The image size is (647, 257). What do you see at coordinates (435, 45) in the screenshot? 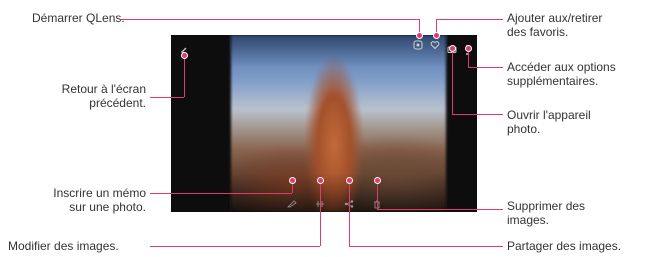
I see `heart-icon` at bounding box center [435, 45].